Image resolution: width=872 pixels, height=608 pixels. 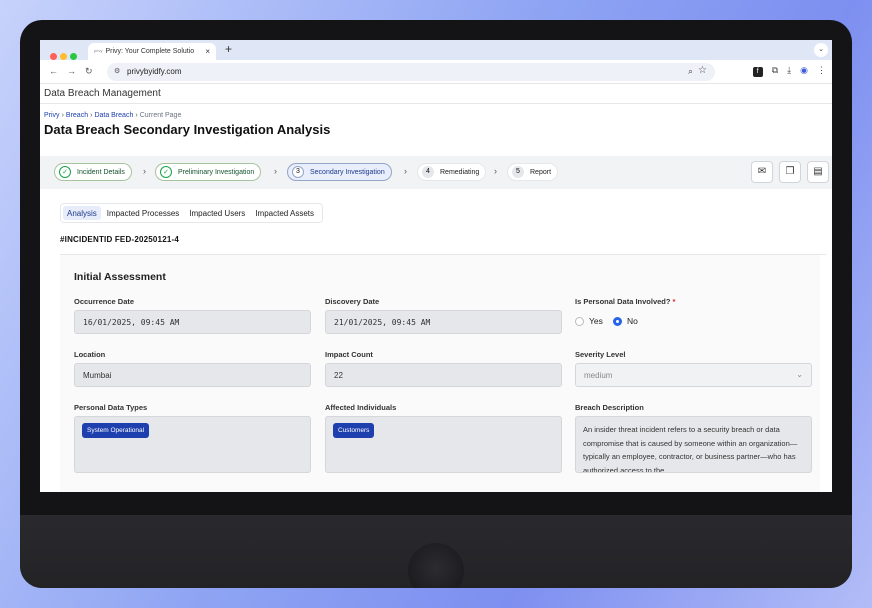 What do you see at coordinates (347, 172) in the screenshot?
I see `step-label: Secondary Investigation` at bounding box center [347, 172].